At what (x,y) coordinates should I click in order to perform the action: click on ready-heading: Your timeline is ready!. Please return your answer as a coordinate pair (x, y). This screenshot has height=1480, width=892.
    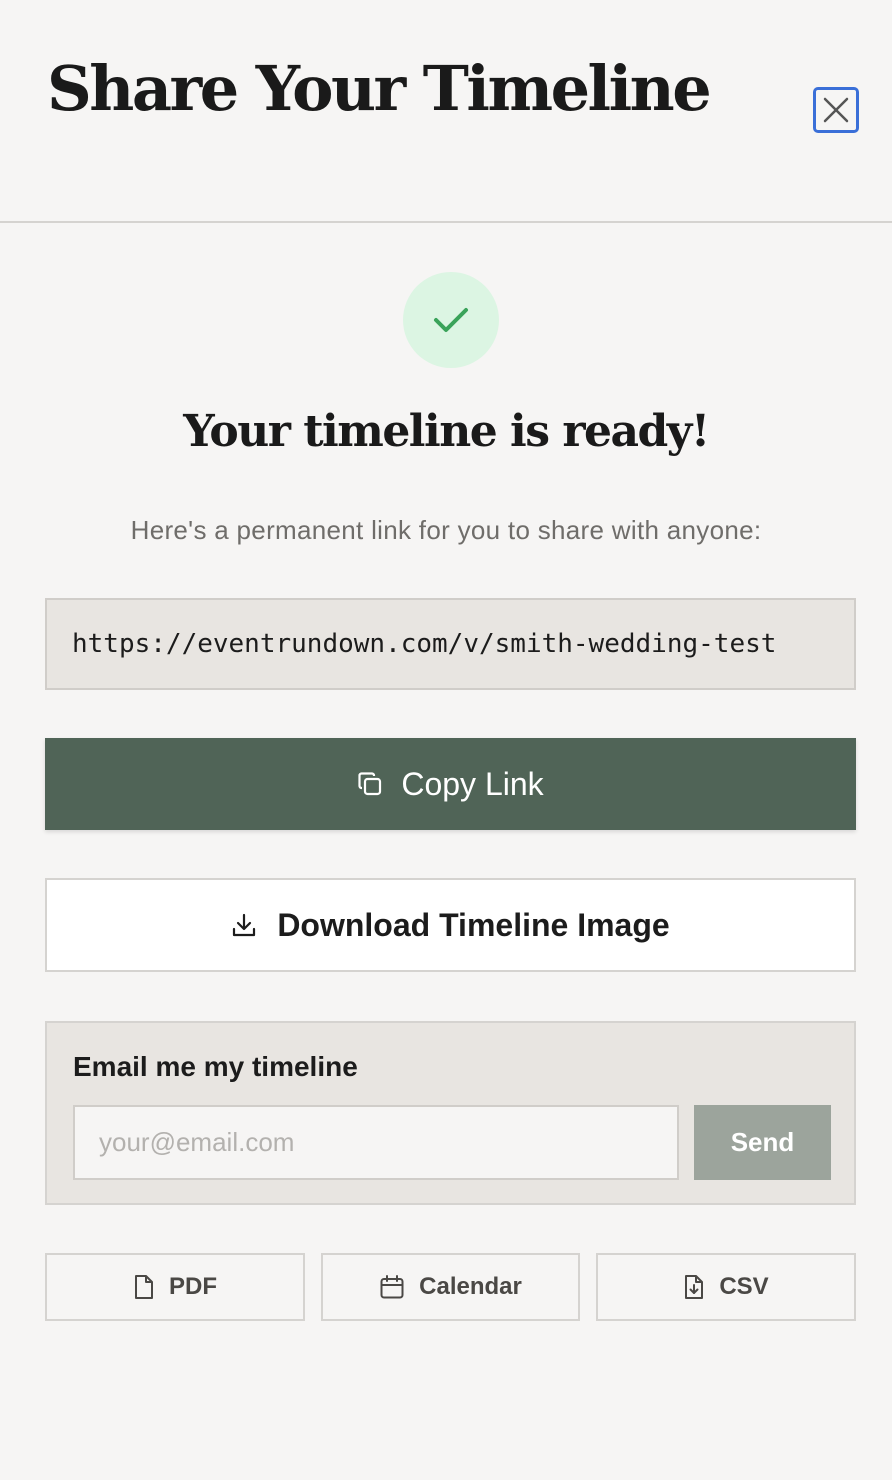
    Looking at the image, I should click on (446, 431).